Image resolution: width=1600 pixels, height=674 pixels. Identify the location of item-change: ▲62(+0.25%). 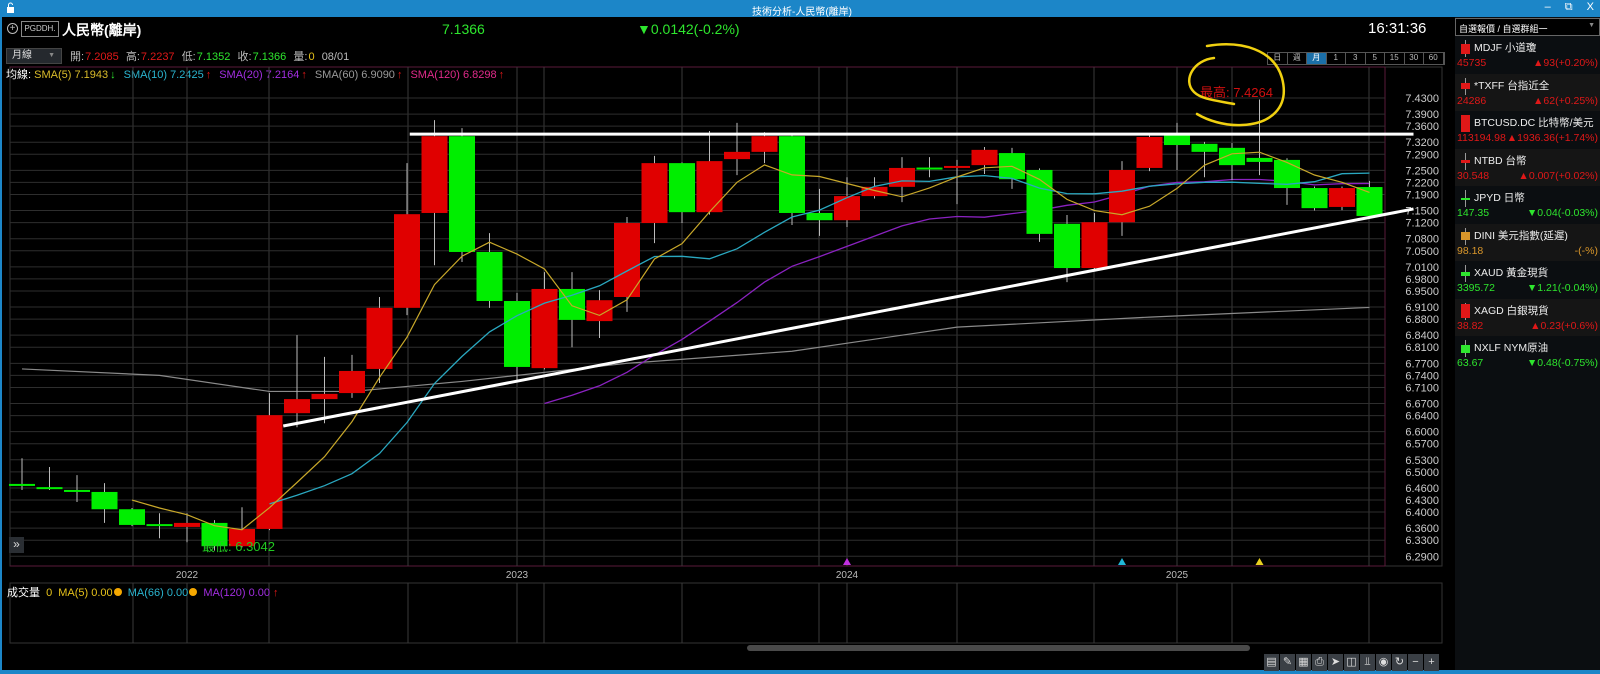
(1565, 100).